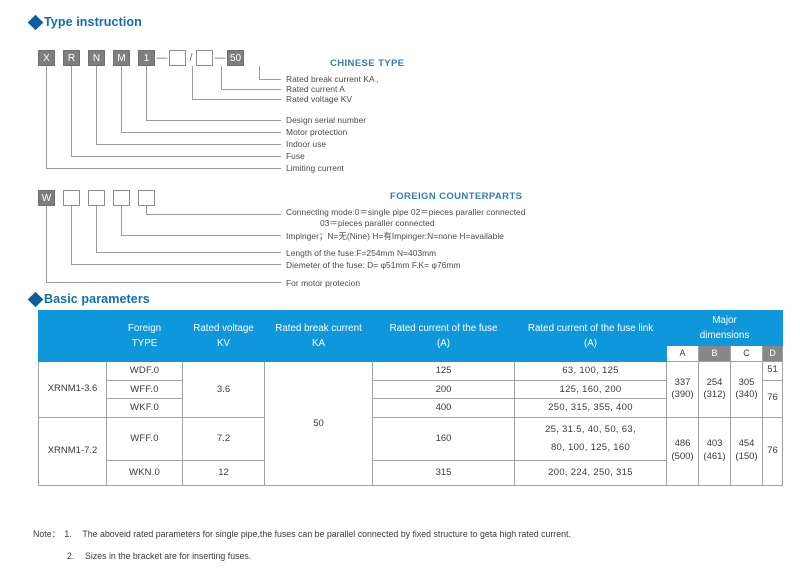 This screenshot has width=800, height=572. I want to click on leader-hline-impinger, so click(201, 235).